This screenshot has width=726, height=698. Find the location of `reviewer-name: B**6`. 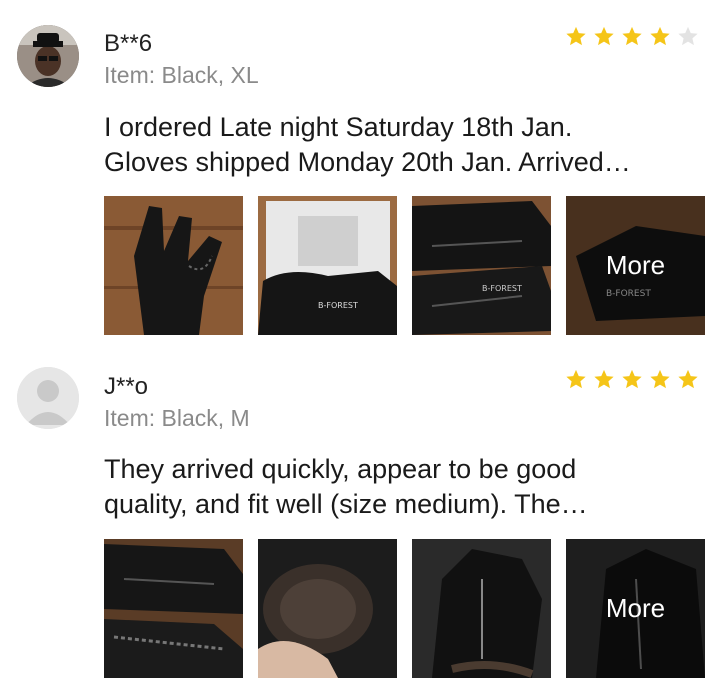

reviewer-name: B**6 is located at coordinates (128, 43).